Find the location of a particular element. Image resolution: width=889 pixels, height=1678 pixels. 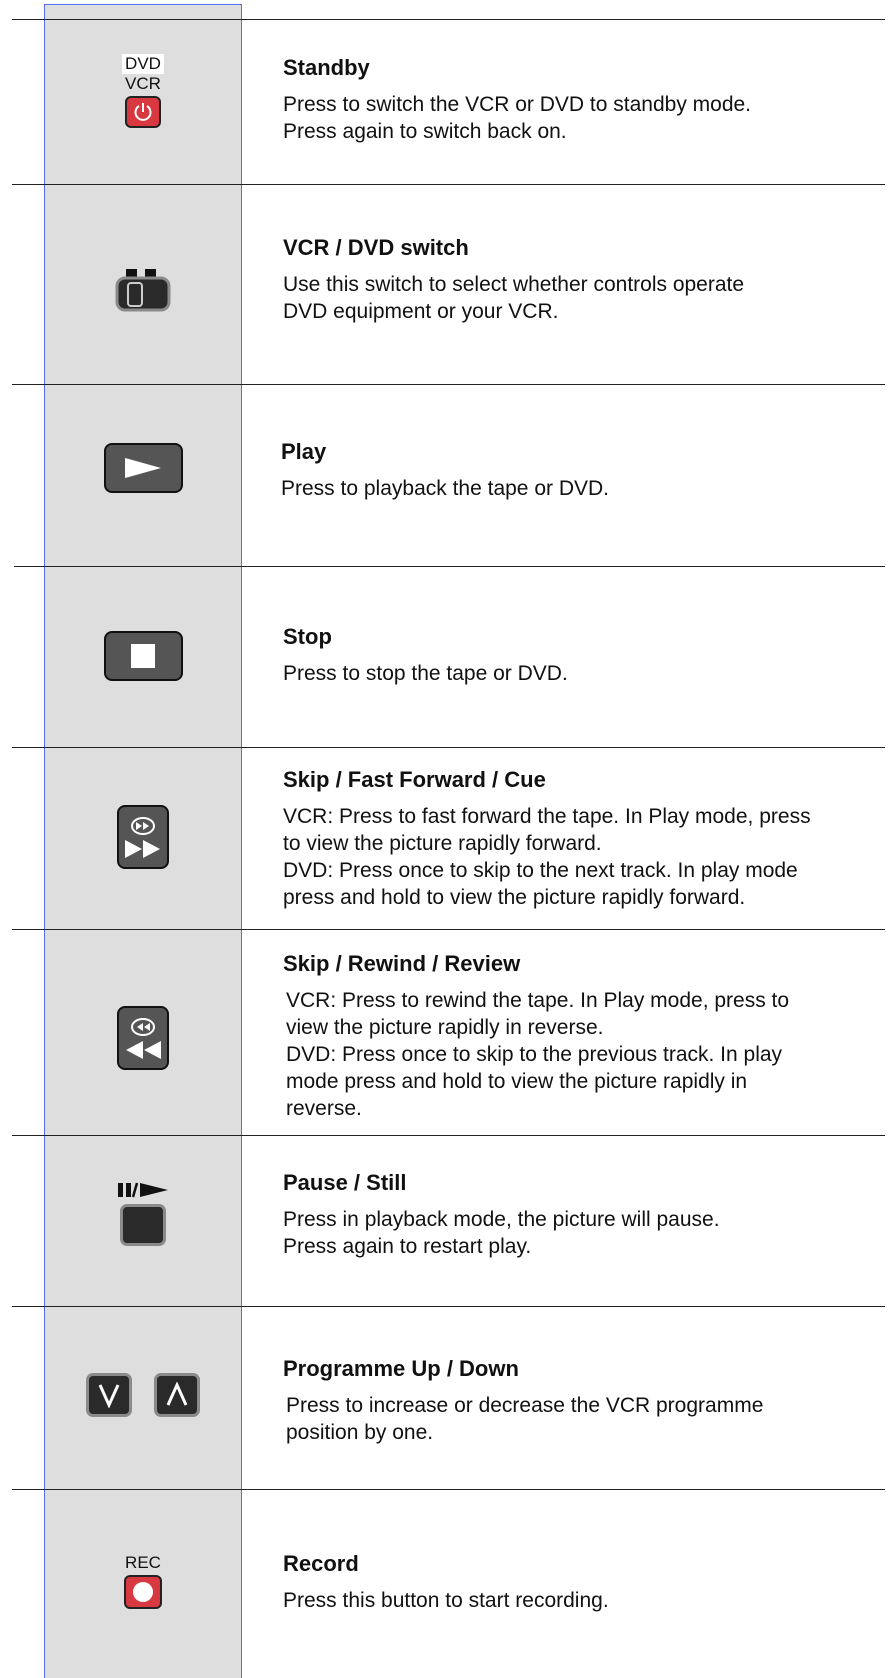

play-icon-cell is located at coordinates (143, 468).